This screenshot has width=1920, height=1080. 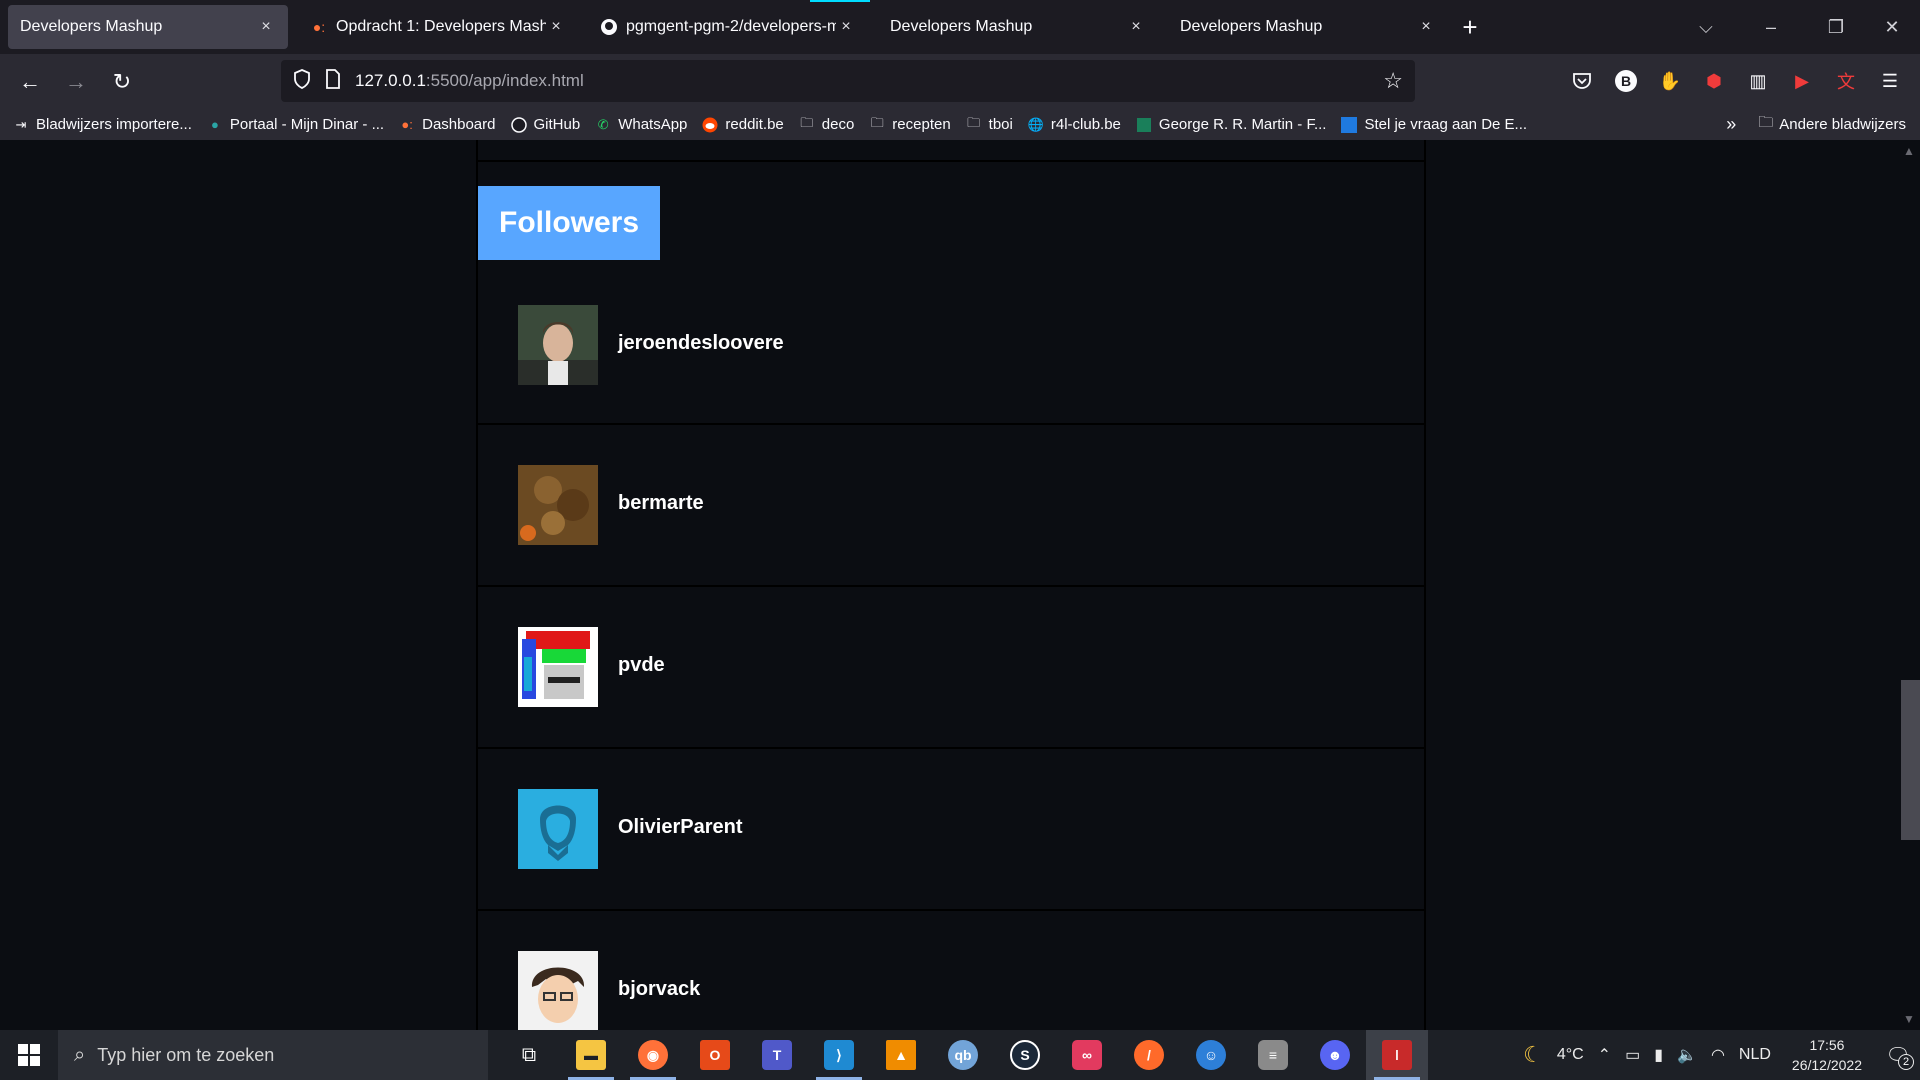 I want to click on list-tabs-button: ⌵, so click(x=1706, y=27).